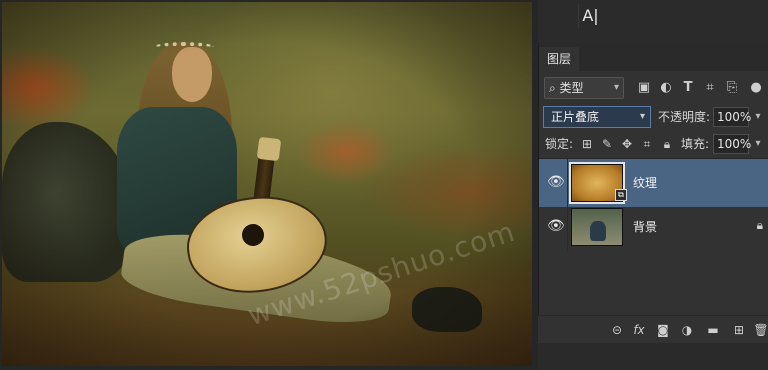 This screenshot has height=370, width=768. What do you see at coordinates (732, 88) in the screenshot?
I see `smart-object-filter-icon: ⎘` at bounding box center [732, 88].